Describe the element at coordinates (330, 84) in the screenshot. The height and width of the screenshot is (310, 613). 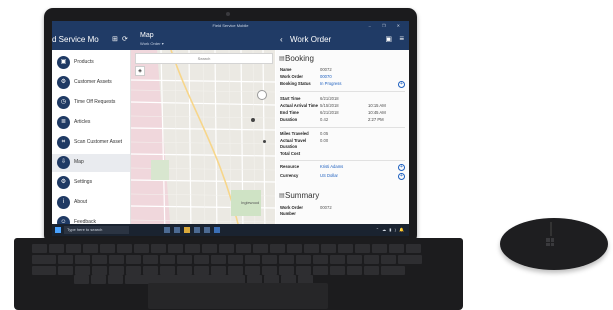
I see `field-value-link: In Progress` at that location.